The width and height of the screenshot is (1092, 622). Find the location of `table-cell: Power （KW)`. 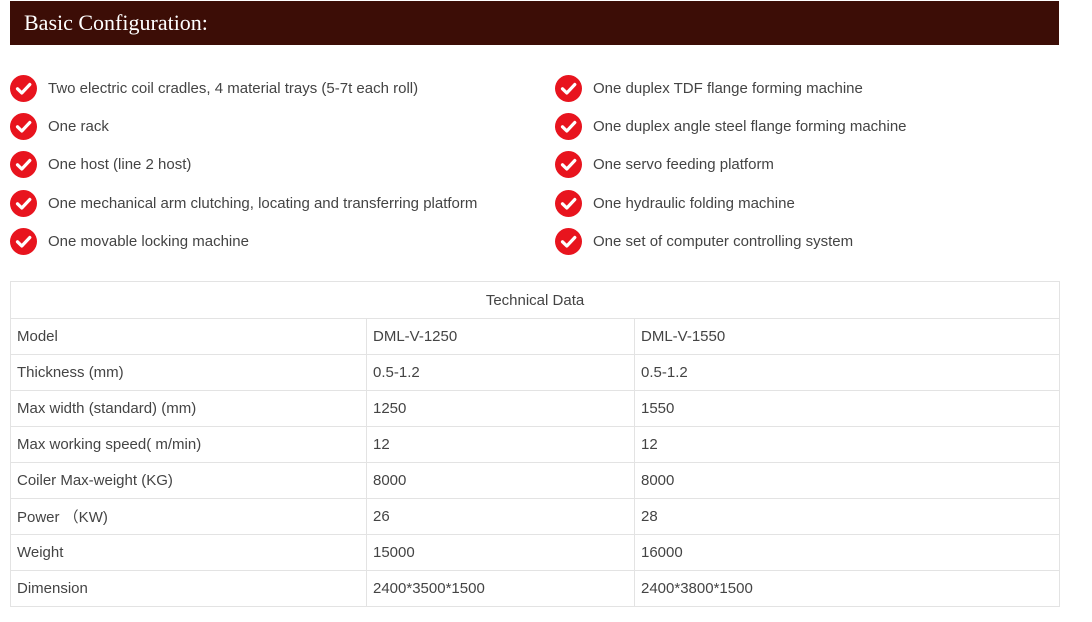

table-cell: Power （KW) is located at coordinates (188, 516).